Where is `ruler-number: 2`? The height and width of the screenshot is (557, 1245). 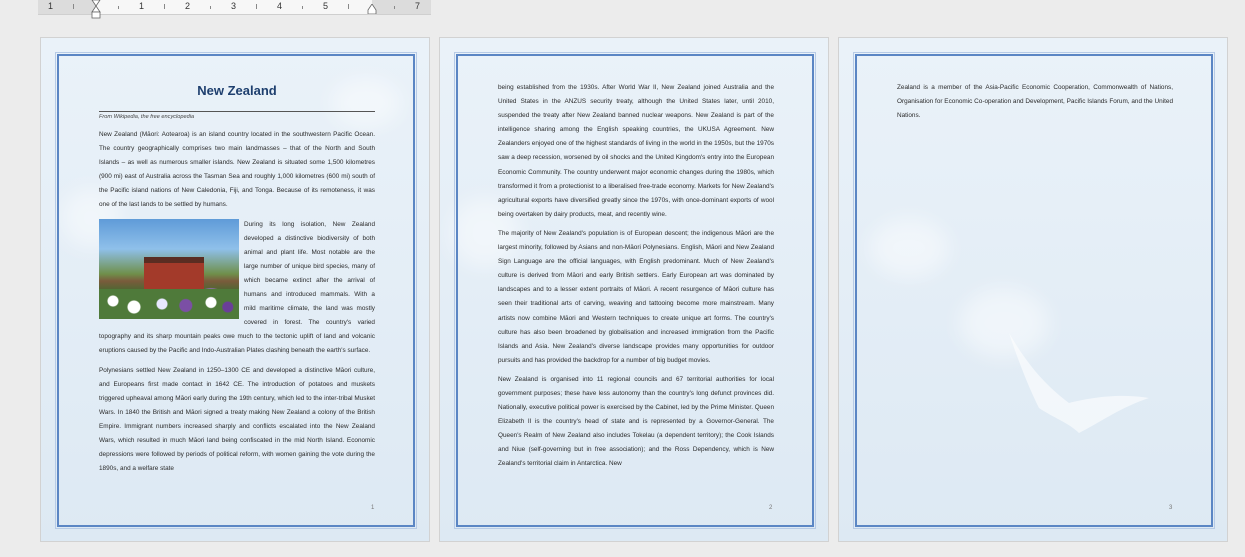 ruler-number: 2 is located at coordinates (188, 6).